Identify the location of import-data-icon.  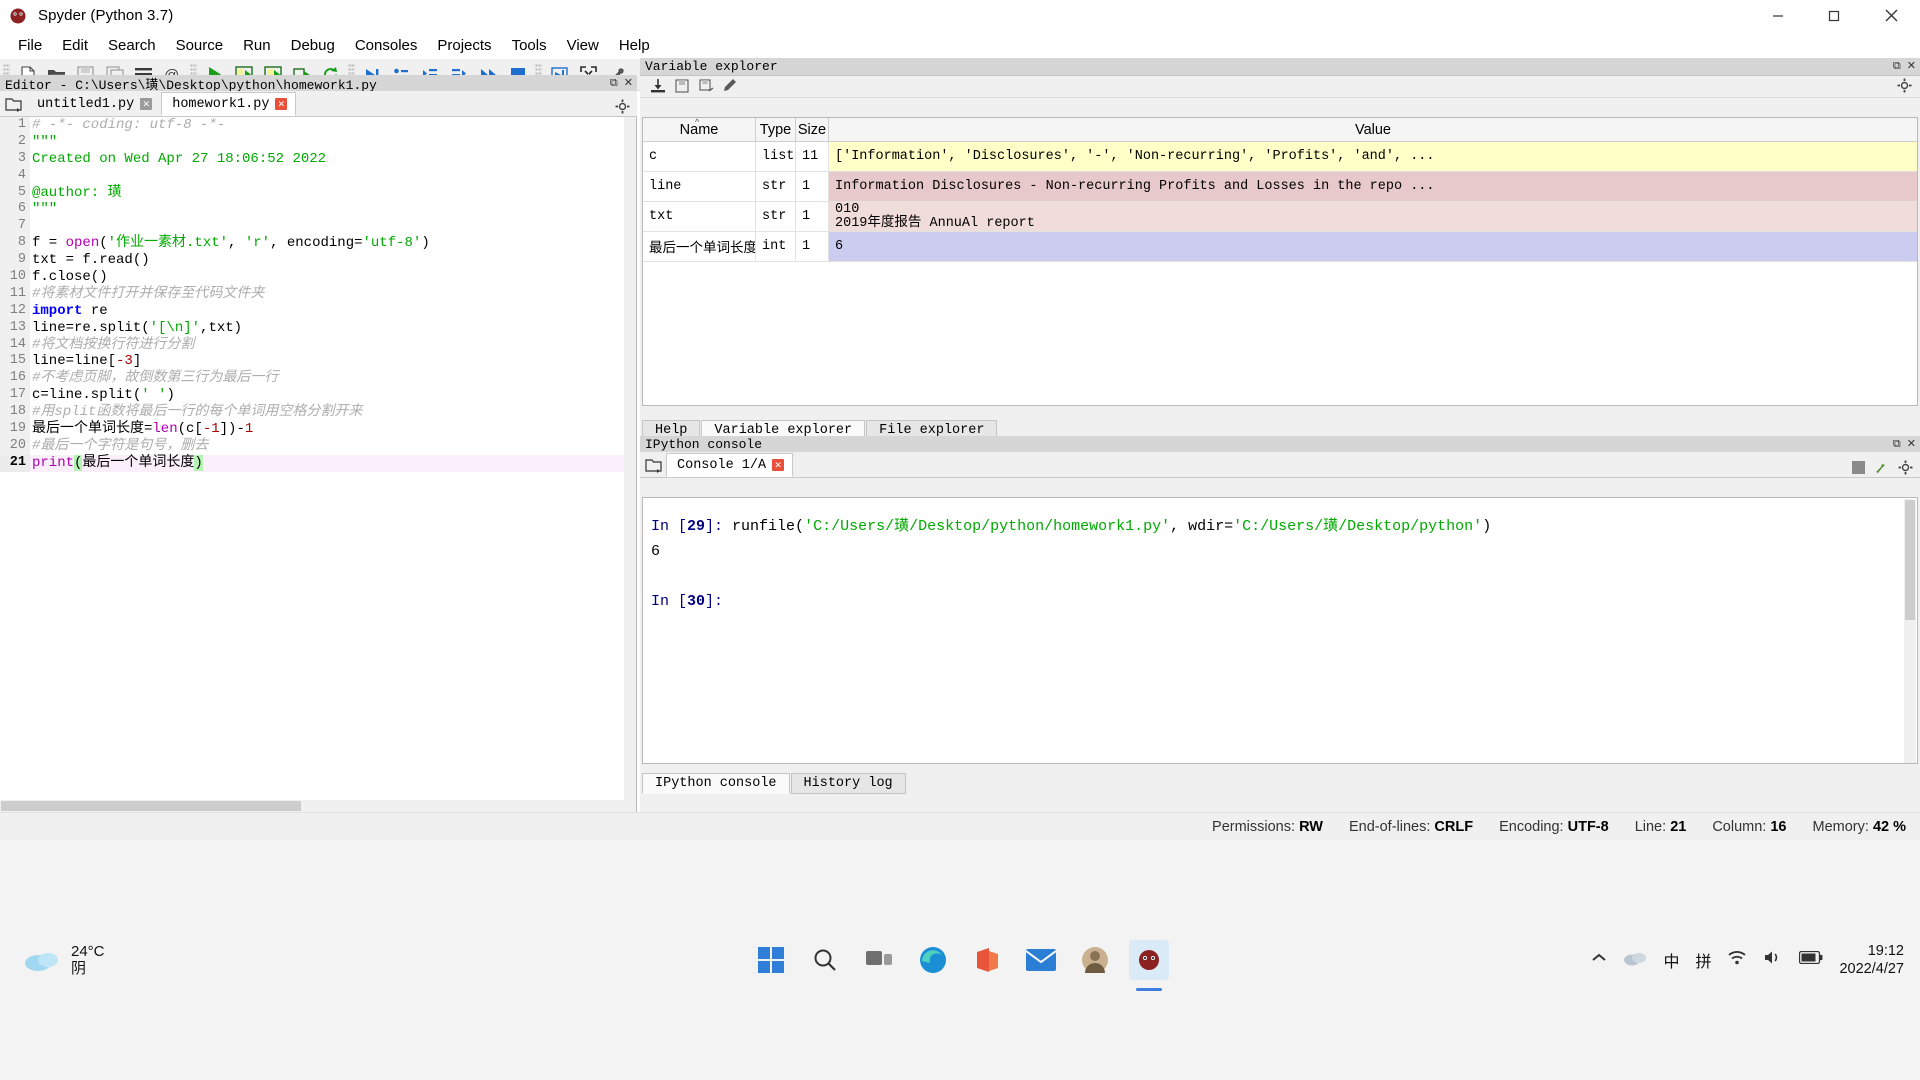
(658, 86).